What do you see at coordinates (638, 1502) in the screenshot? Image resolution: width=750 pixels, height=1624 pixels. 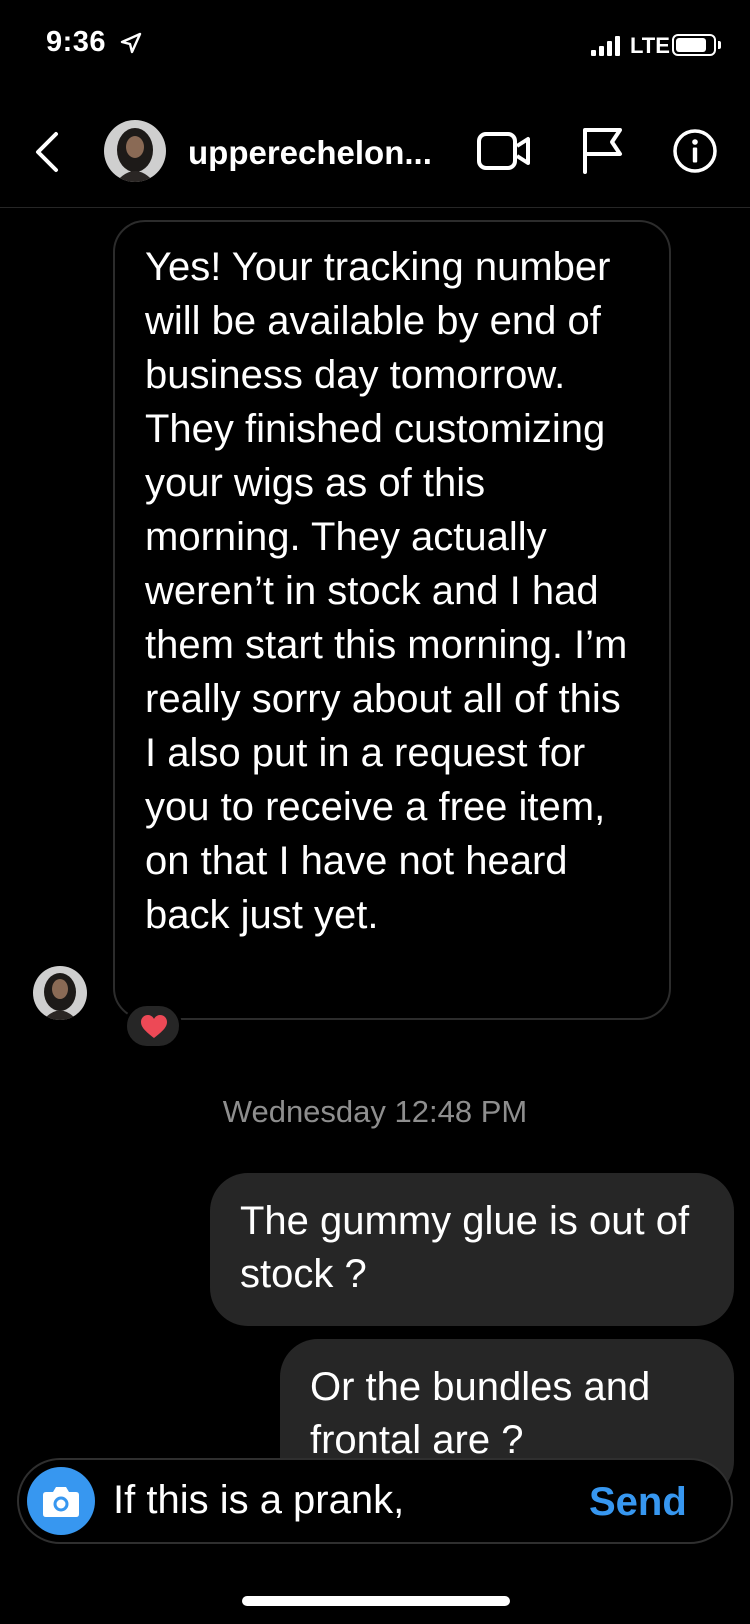 I see `send-button: Send` at bounding box center [638, 1502].